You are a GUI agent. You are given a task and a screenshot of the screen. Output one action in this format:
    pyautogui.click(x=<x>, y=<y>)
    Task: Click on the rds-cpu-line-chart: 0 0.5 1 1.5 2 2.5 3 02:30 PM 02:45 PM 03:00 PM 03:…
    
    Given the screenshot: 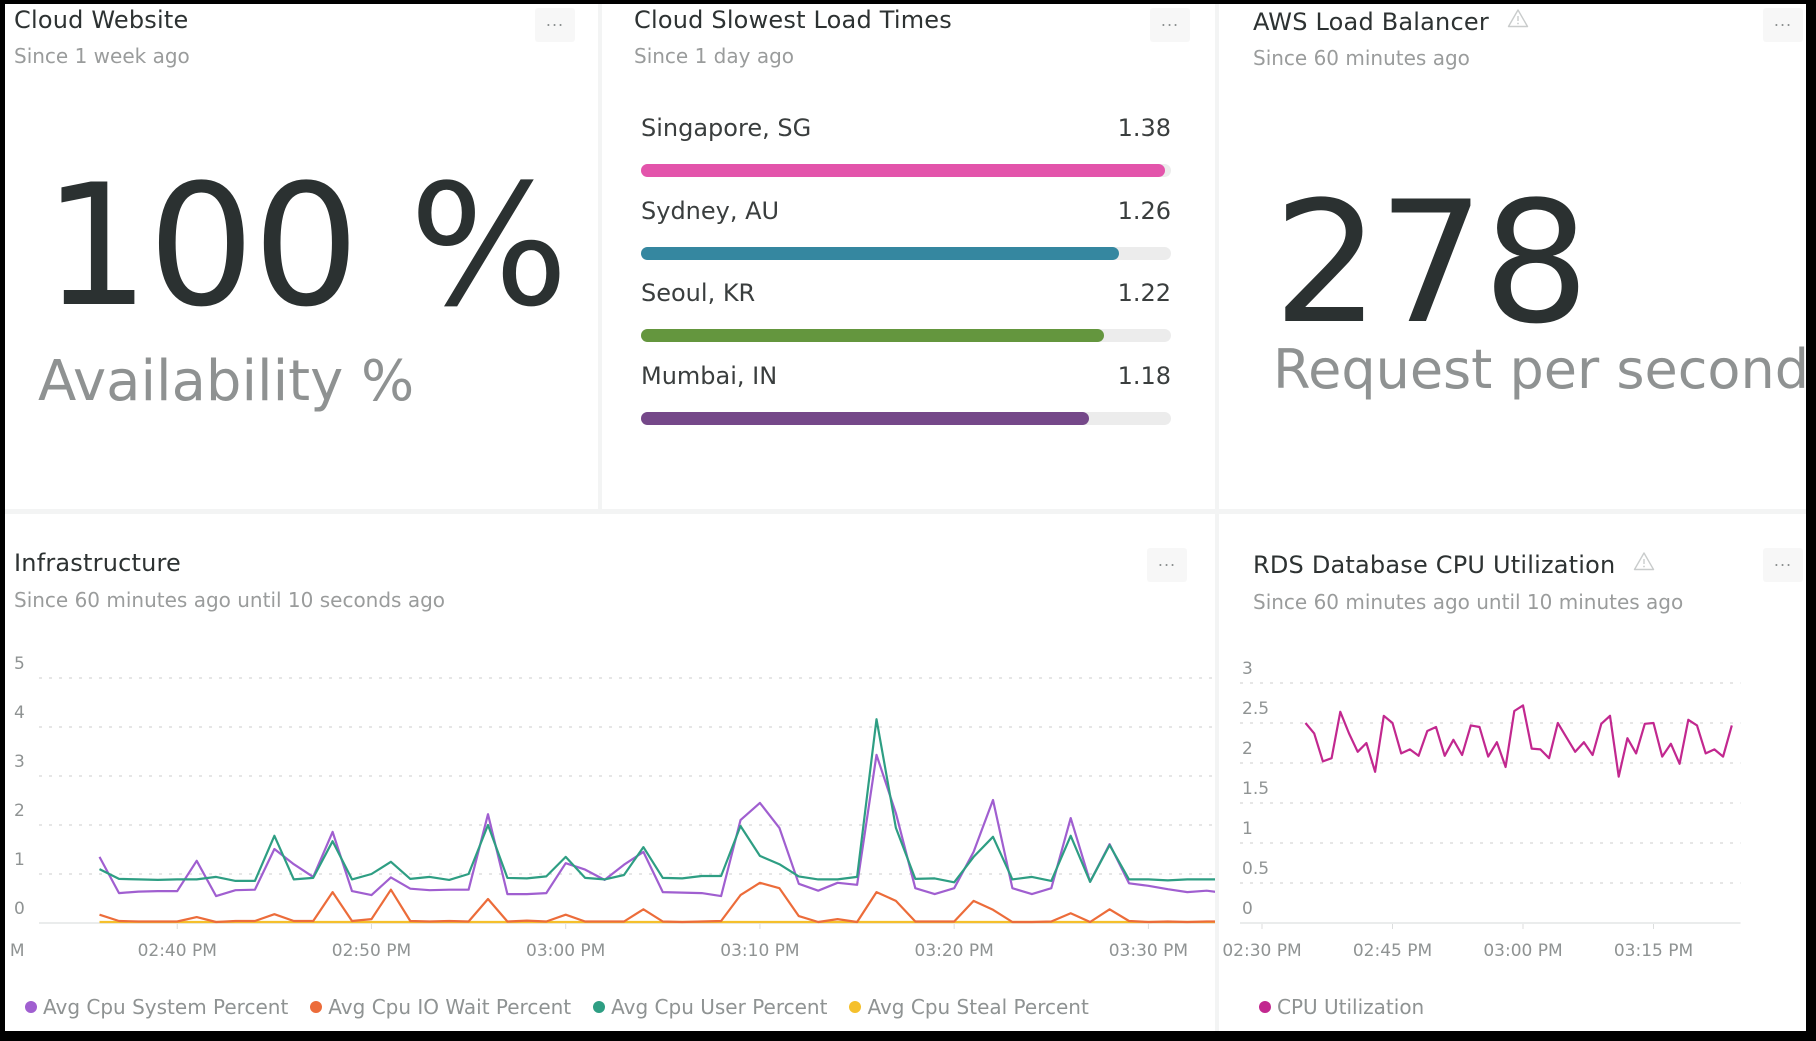 What is the action you would take?
    pyautogui.click(x=1512, y=794)
    